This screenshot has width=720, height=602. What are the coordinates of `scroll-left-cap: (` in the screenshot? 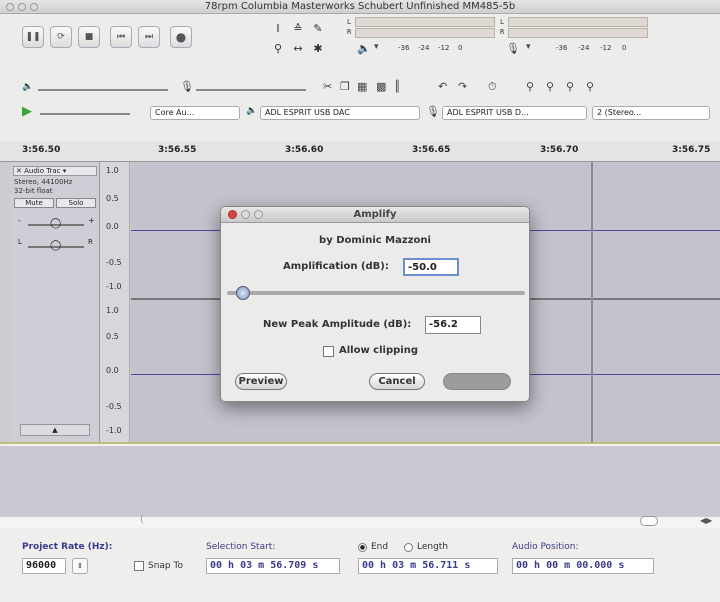 It's located at (142, 519).